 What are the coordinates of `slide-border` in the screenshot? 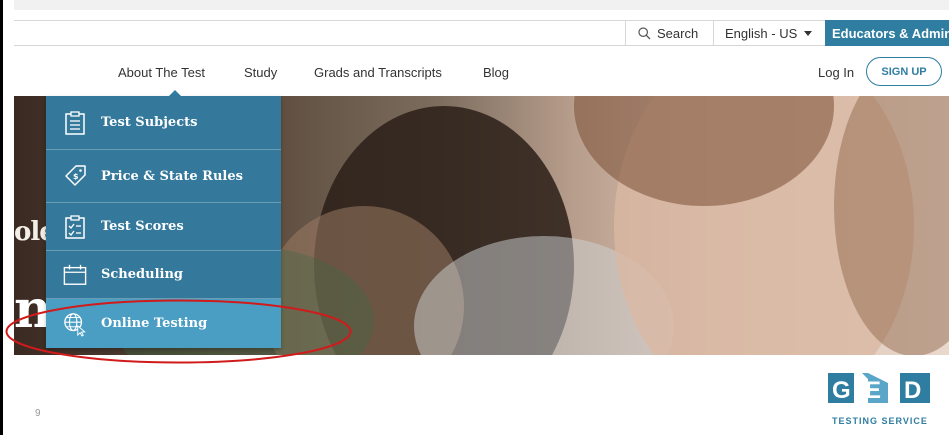 It's located at (1, 217).